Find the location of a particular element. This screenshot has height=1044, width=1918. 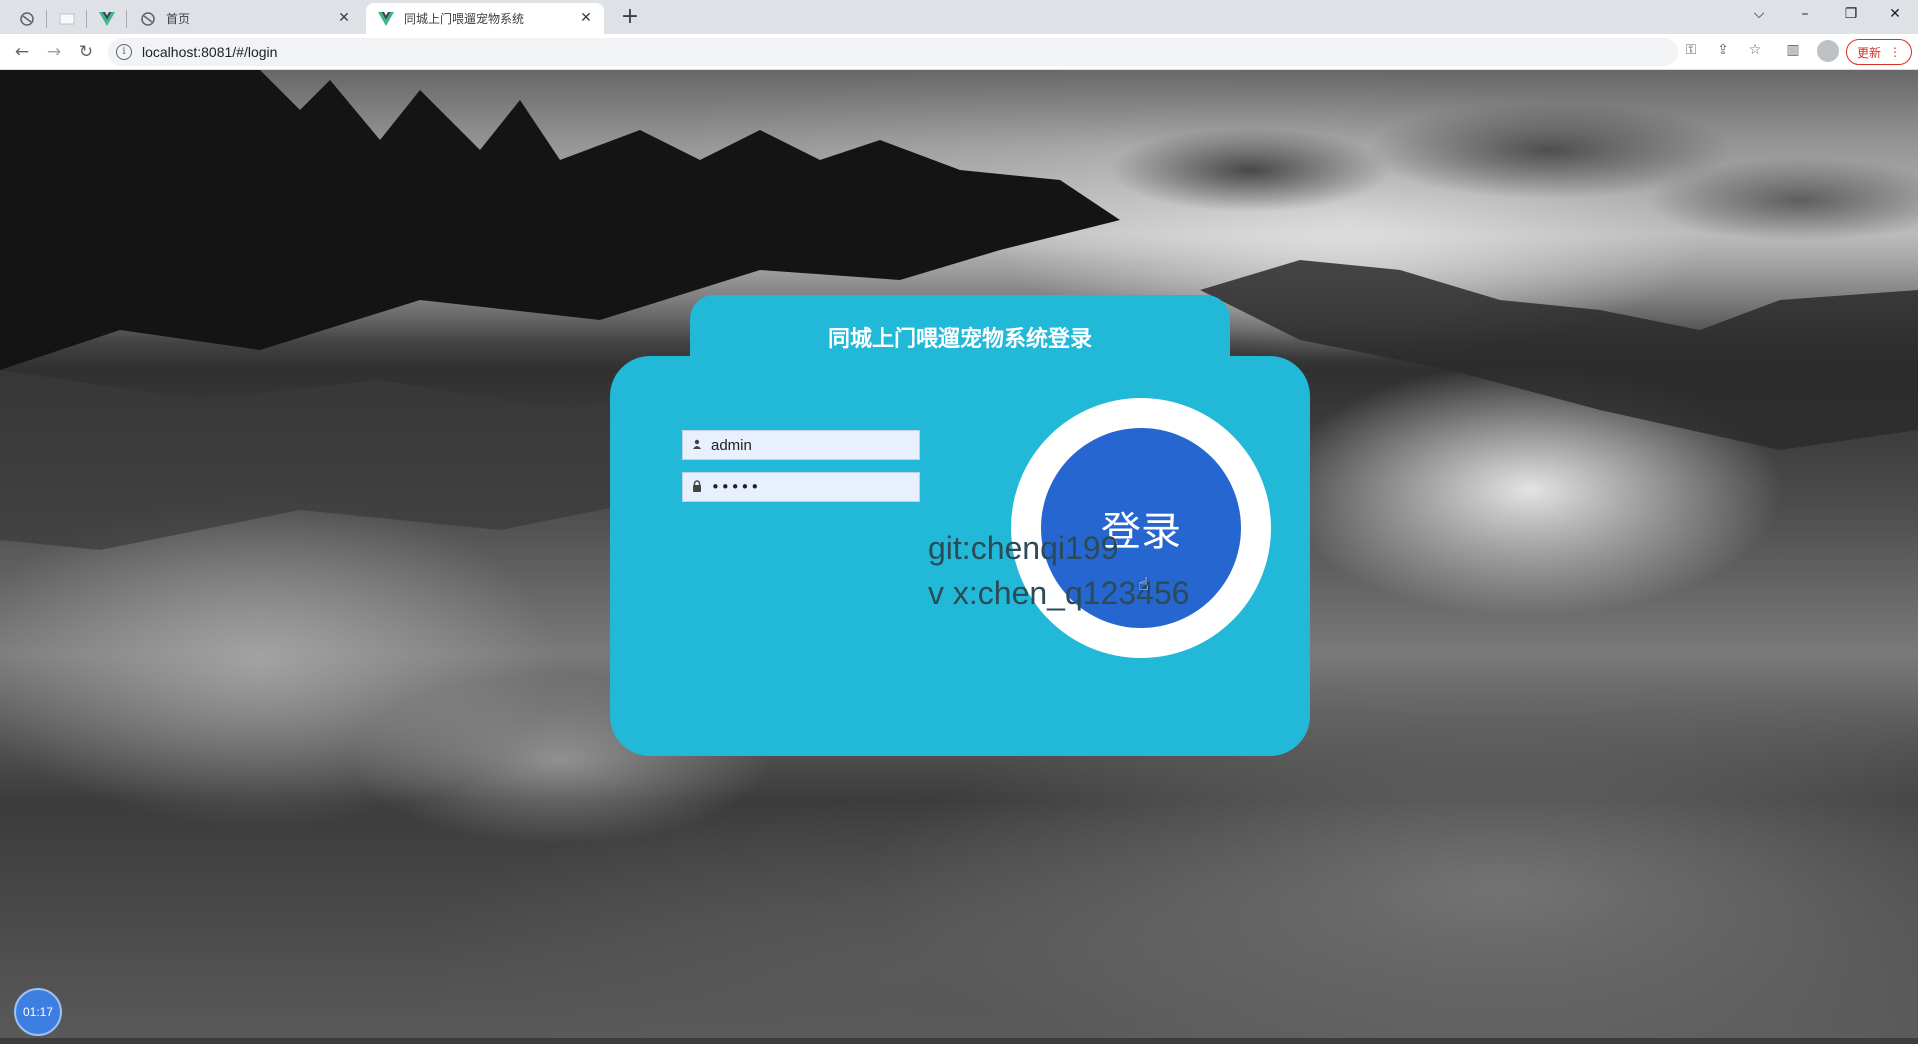

restore-icon: ❐ is located at coordinates (1851, 15).